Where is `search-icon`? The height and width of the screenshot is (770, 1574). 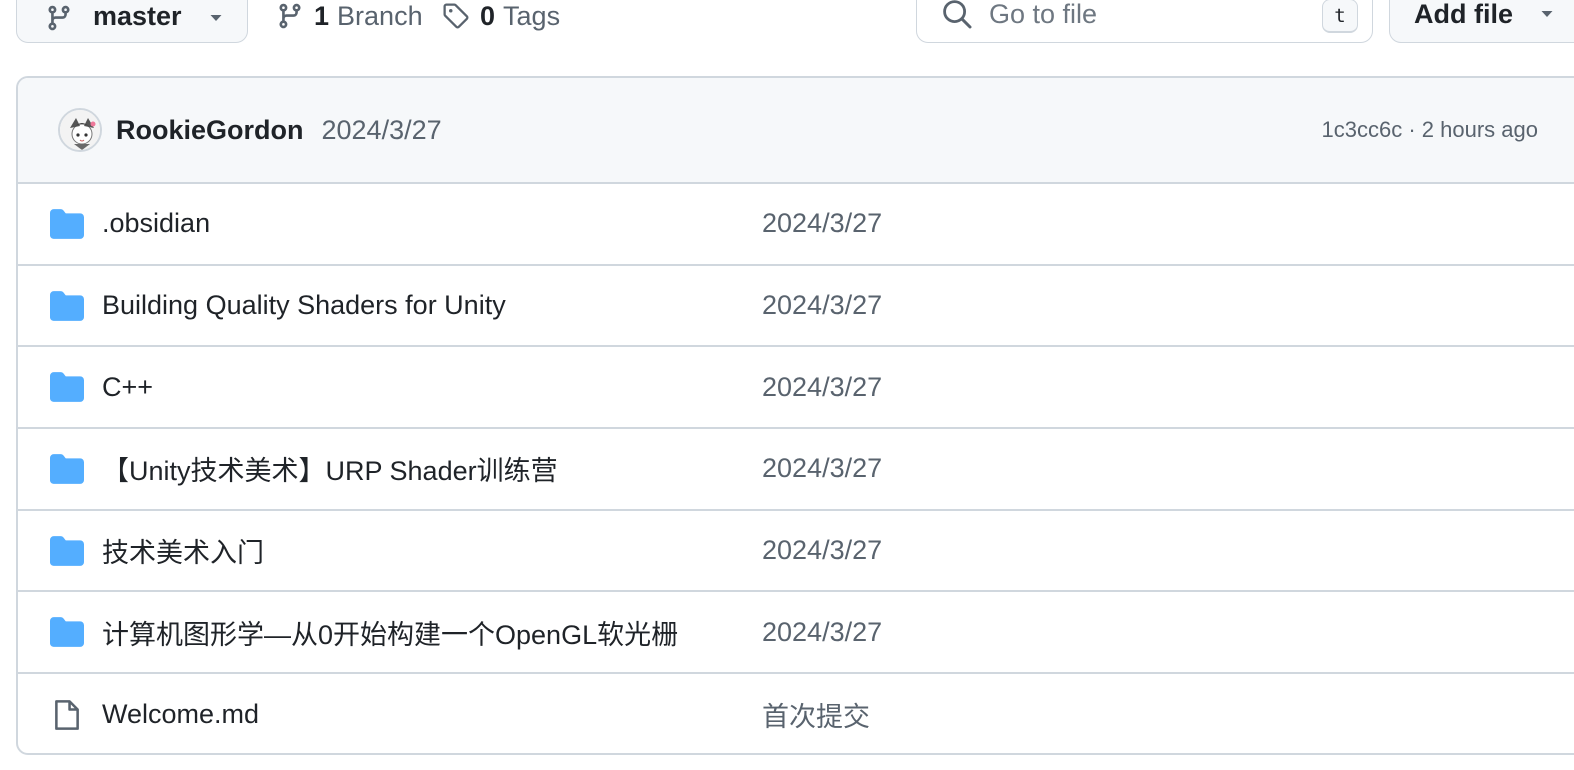
search-icon is located at coordinates (957, 14).